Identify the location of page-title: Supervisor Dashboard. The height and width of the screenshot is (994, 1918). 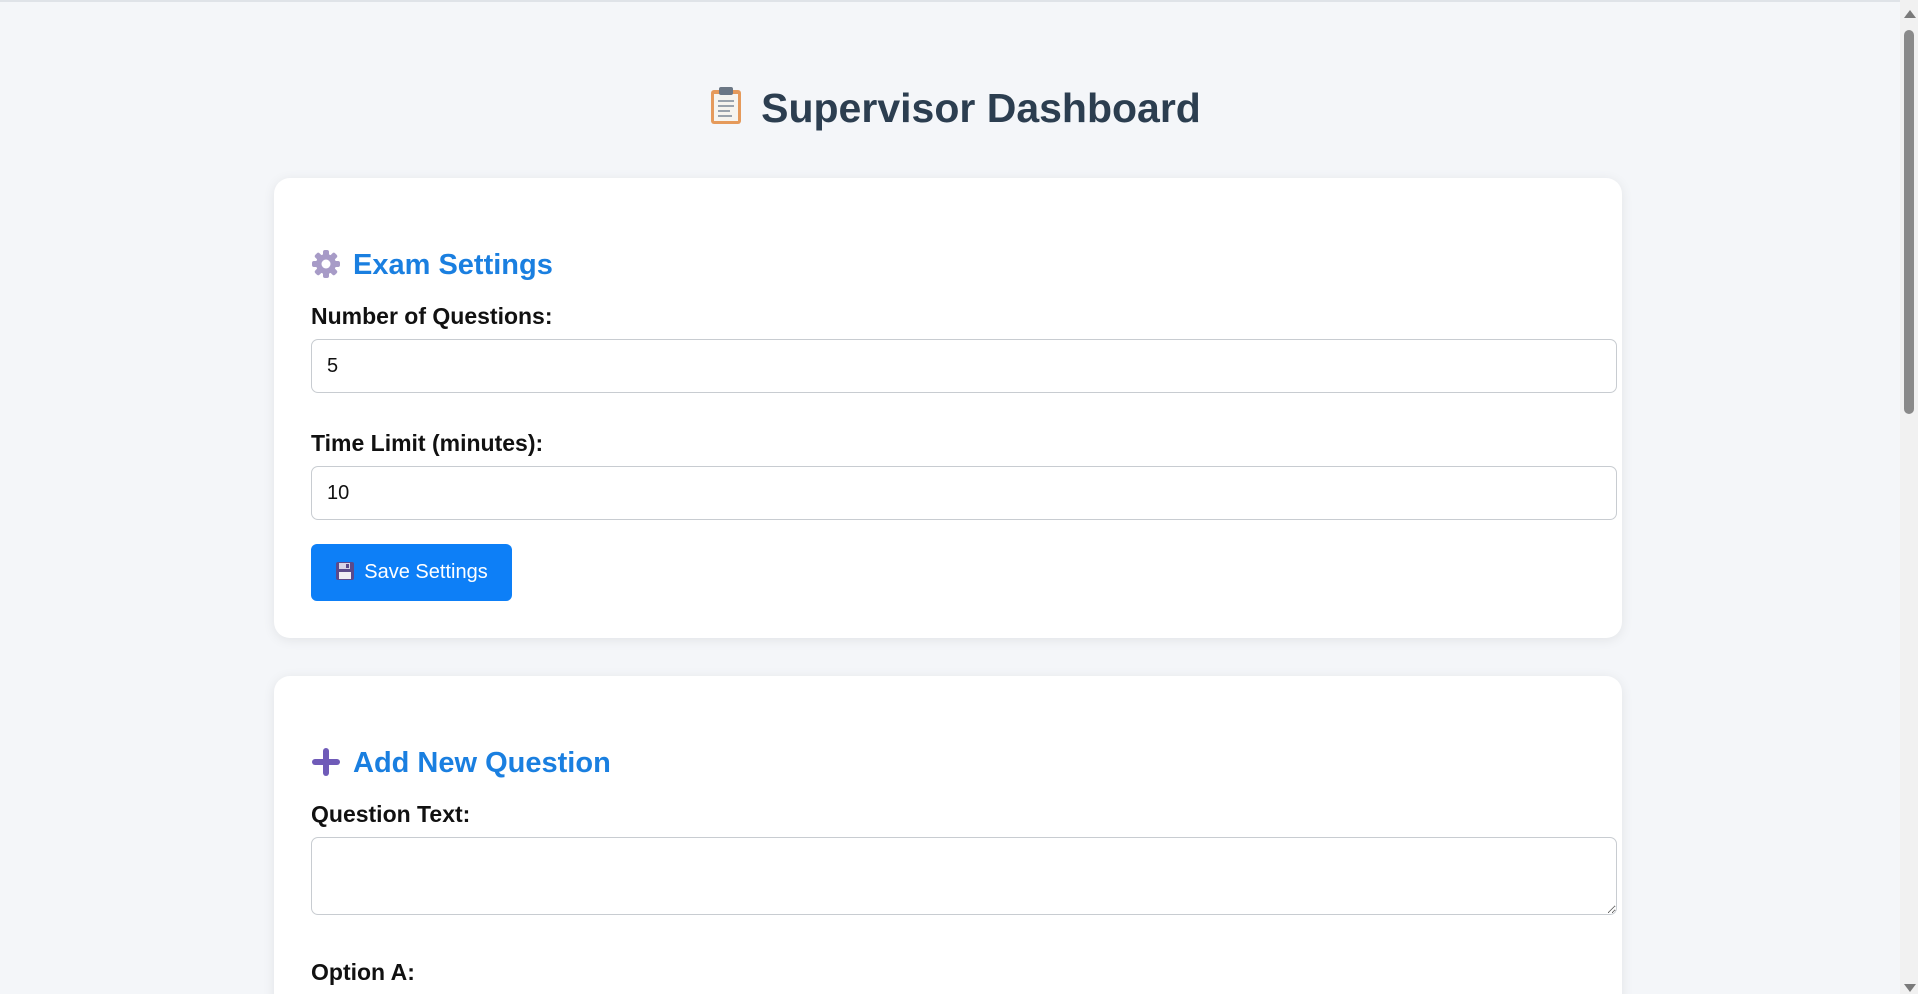
(950, 109).